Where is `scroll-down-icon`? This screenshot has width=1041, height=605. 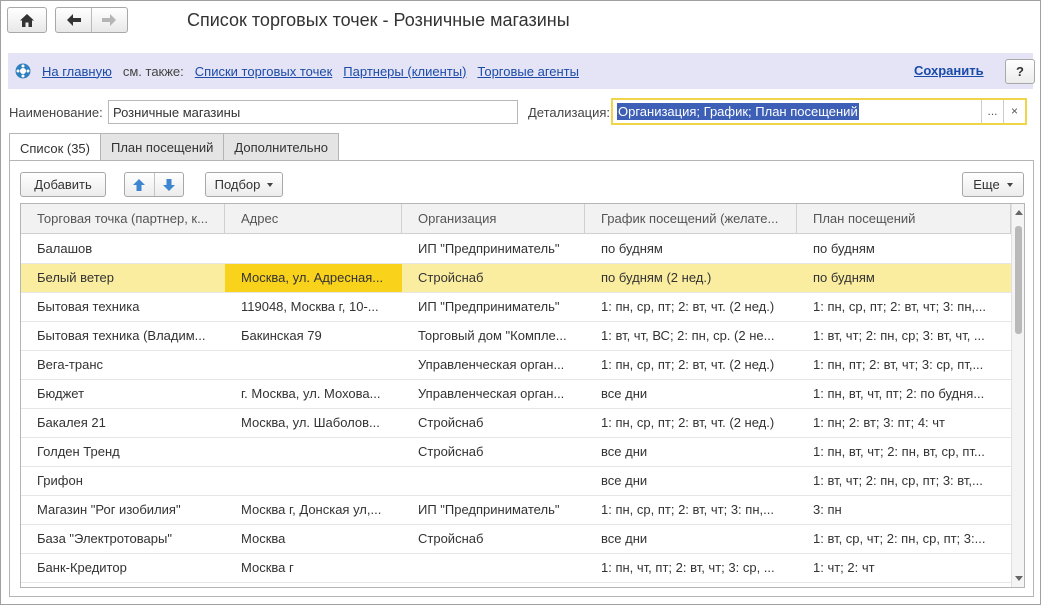
scroll-down-icon is located at coordinates (1019, 578).